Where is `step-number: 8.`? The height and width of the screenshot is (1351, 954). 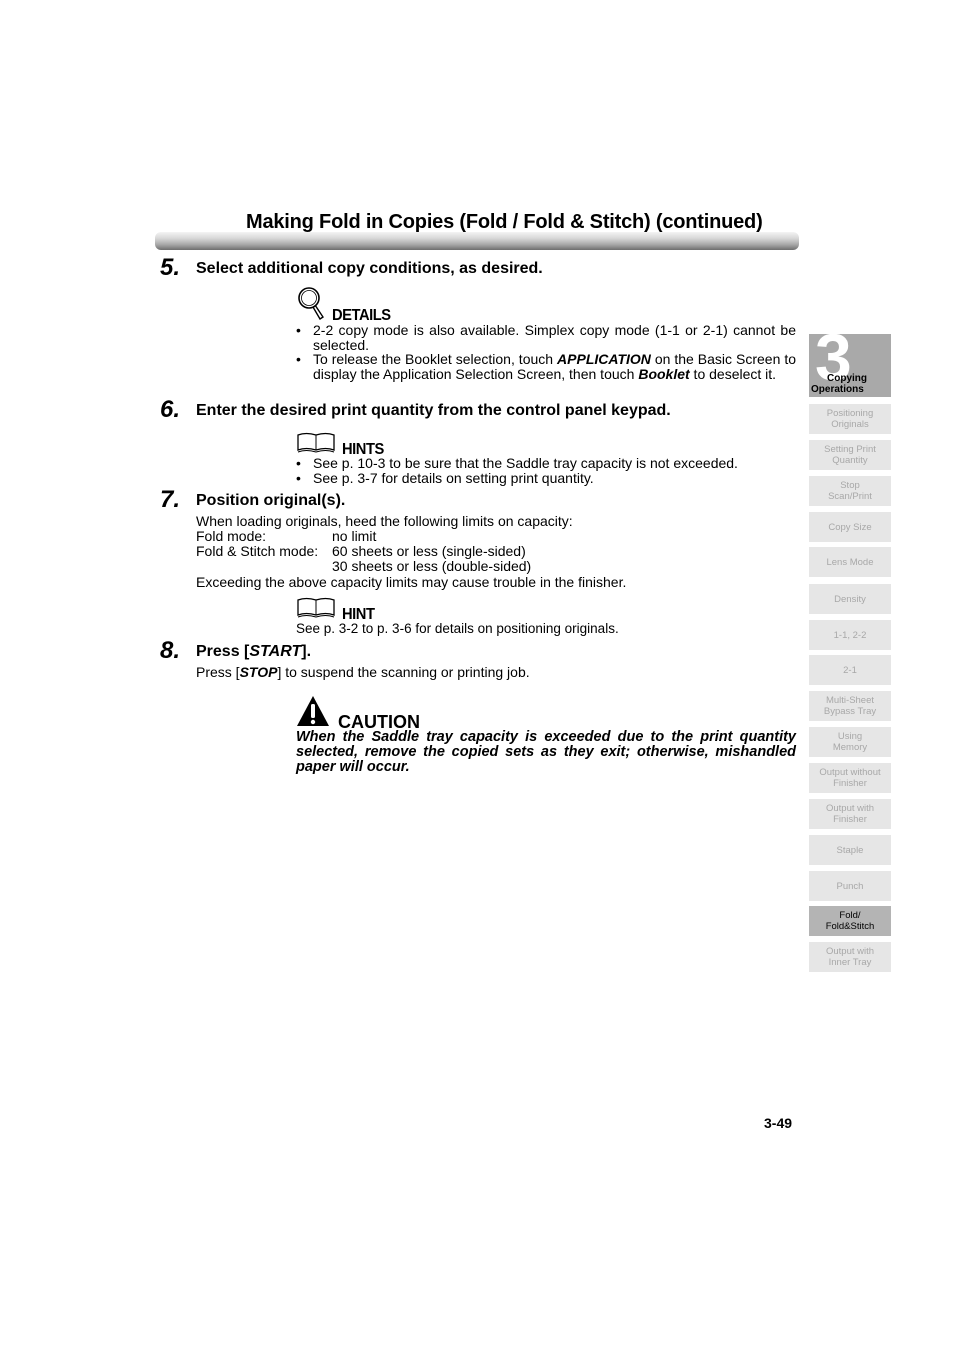 step-number: 8. is located at coordinates (170, 650).